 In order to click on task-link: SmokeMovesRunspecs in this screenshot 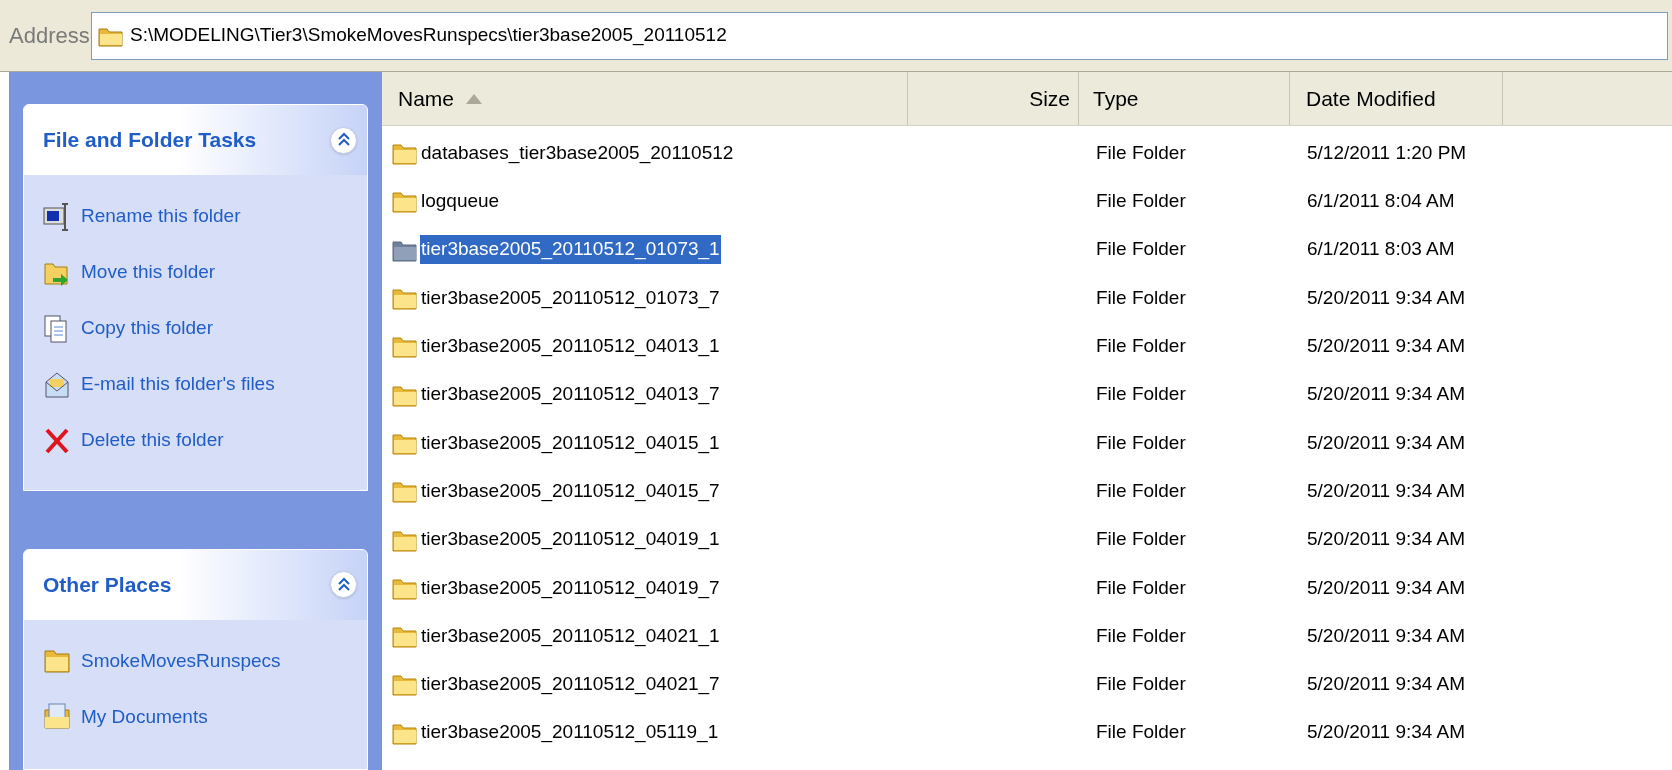, I will do `click(181, 661)`.